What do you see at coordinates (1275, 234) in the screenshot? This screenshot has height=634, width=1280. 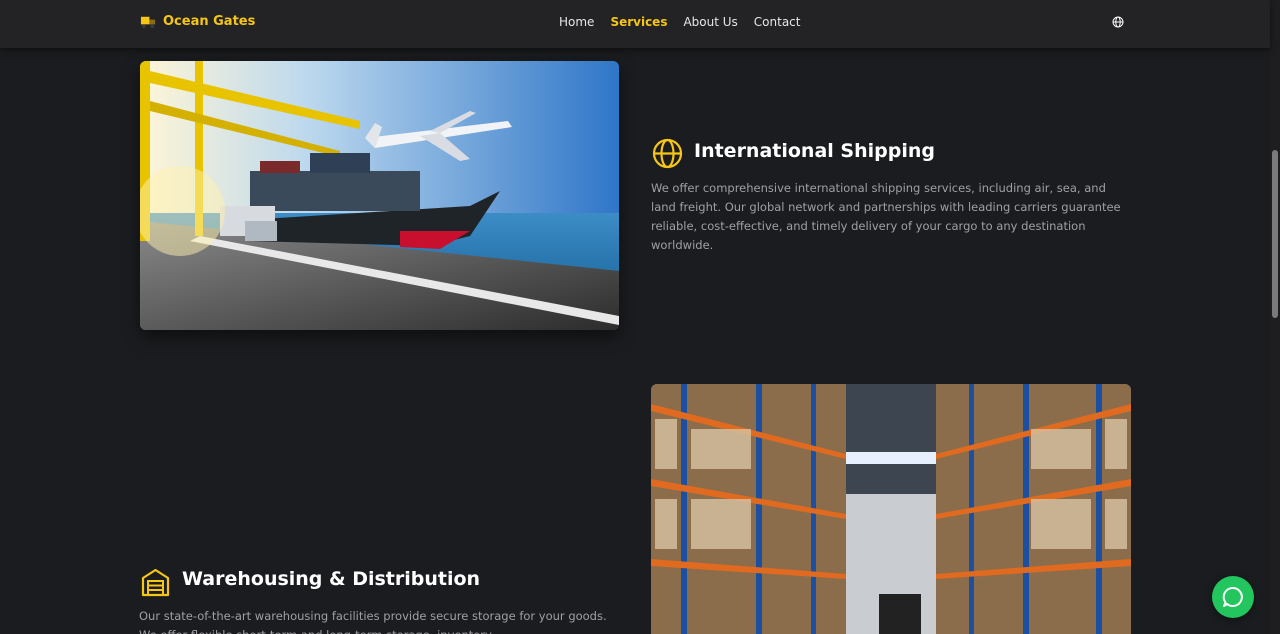 I see `scrollbar-thumb` at bounding box center [1275, 234].